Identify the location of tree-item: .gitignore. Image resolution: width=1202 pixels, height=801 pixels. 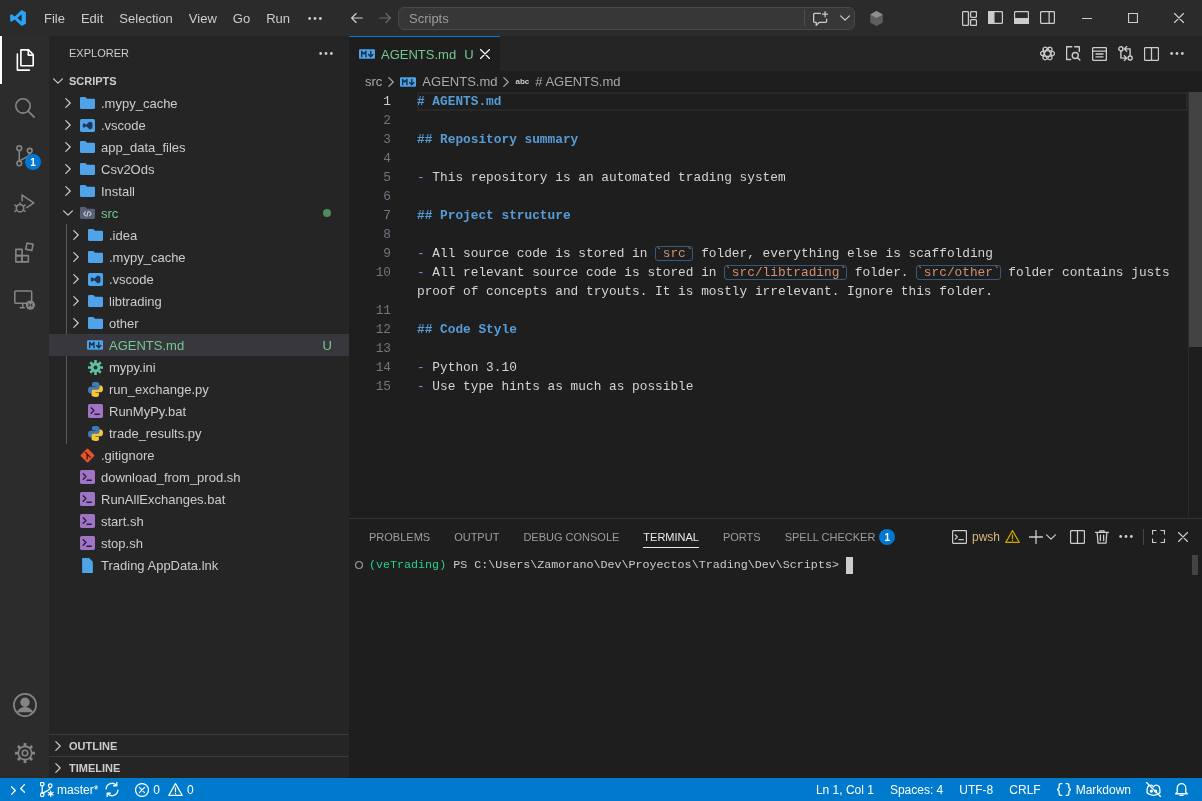
(199, 455).